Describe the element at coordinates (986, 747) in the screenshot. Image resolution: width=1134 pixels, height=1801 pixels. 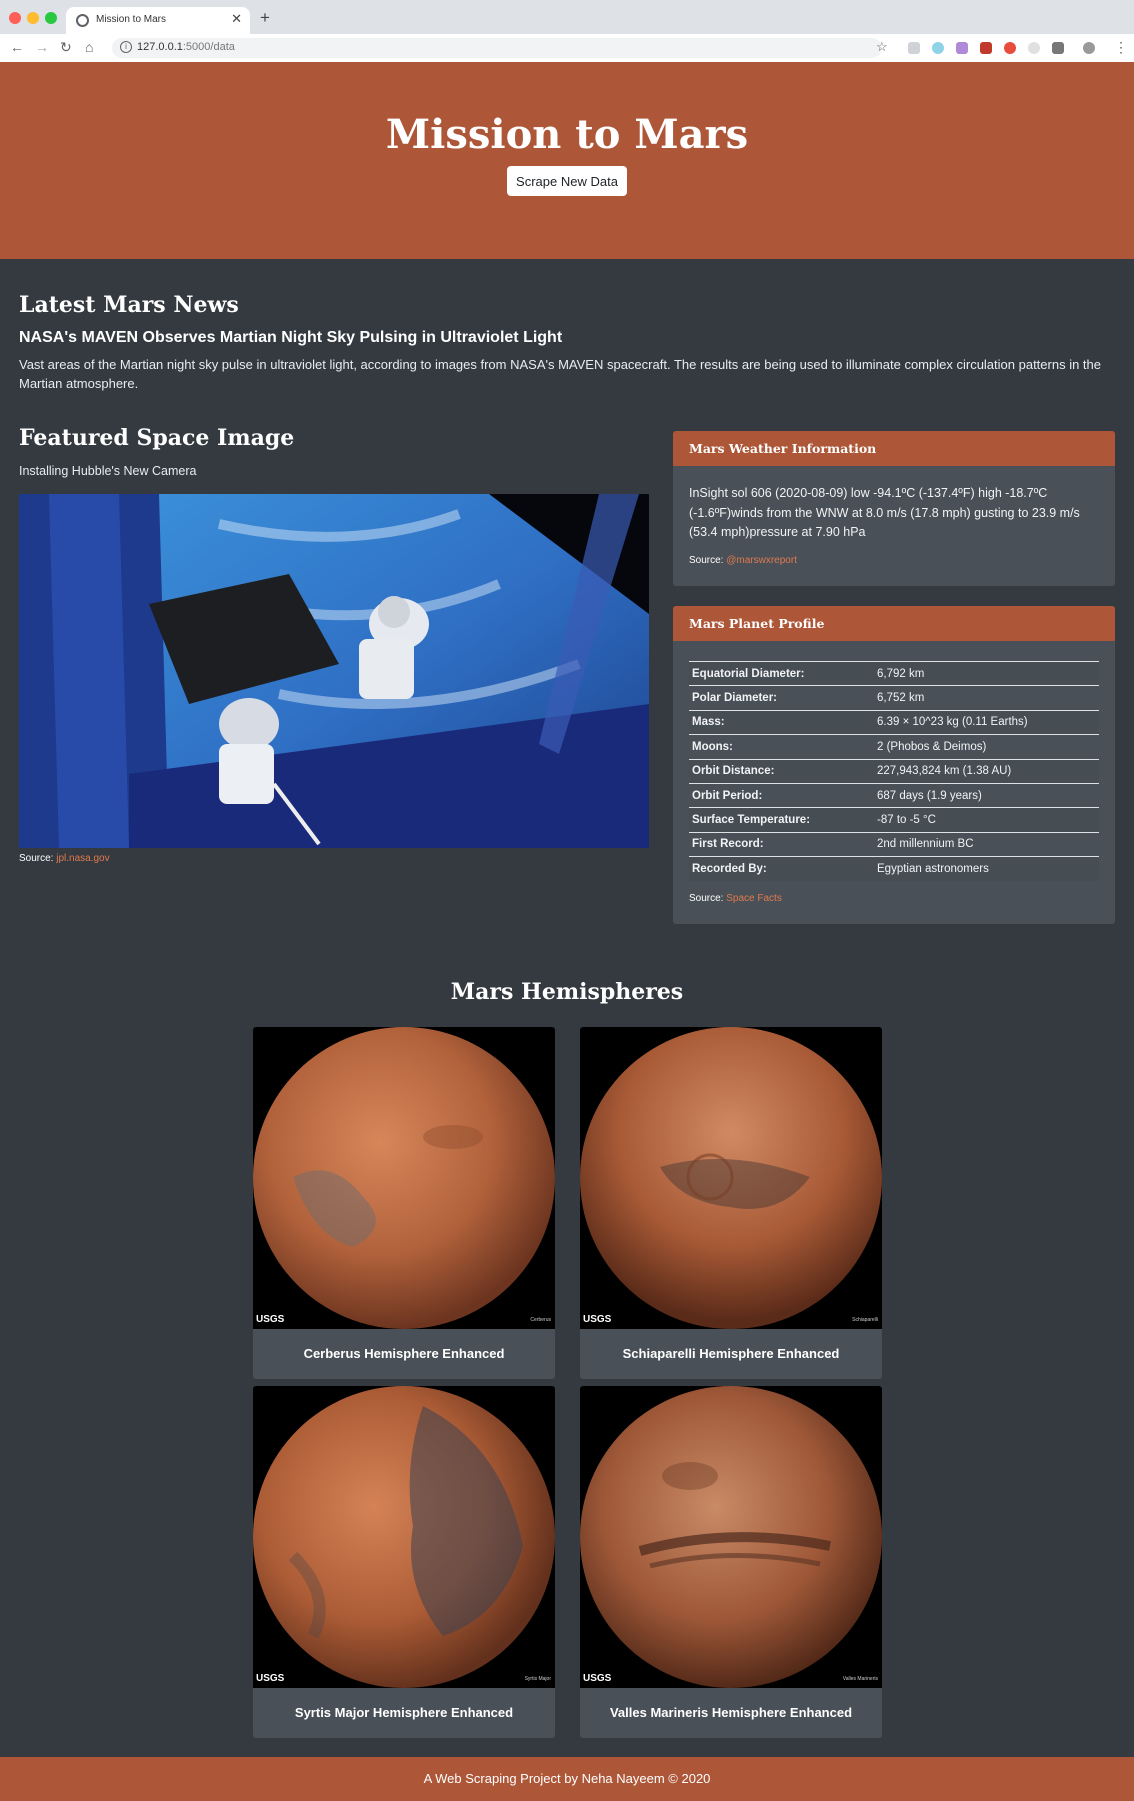
I see `profile-value: 2 (Phobos & Deimos)` at that location.